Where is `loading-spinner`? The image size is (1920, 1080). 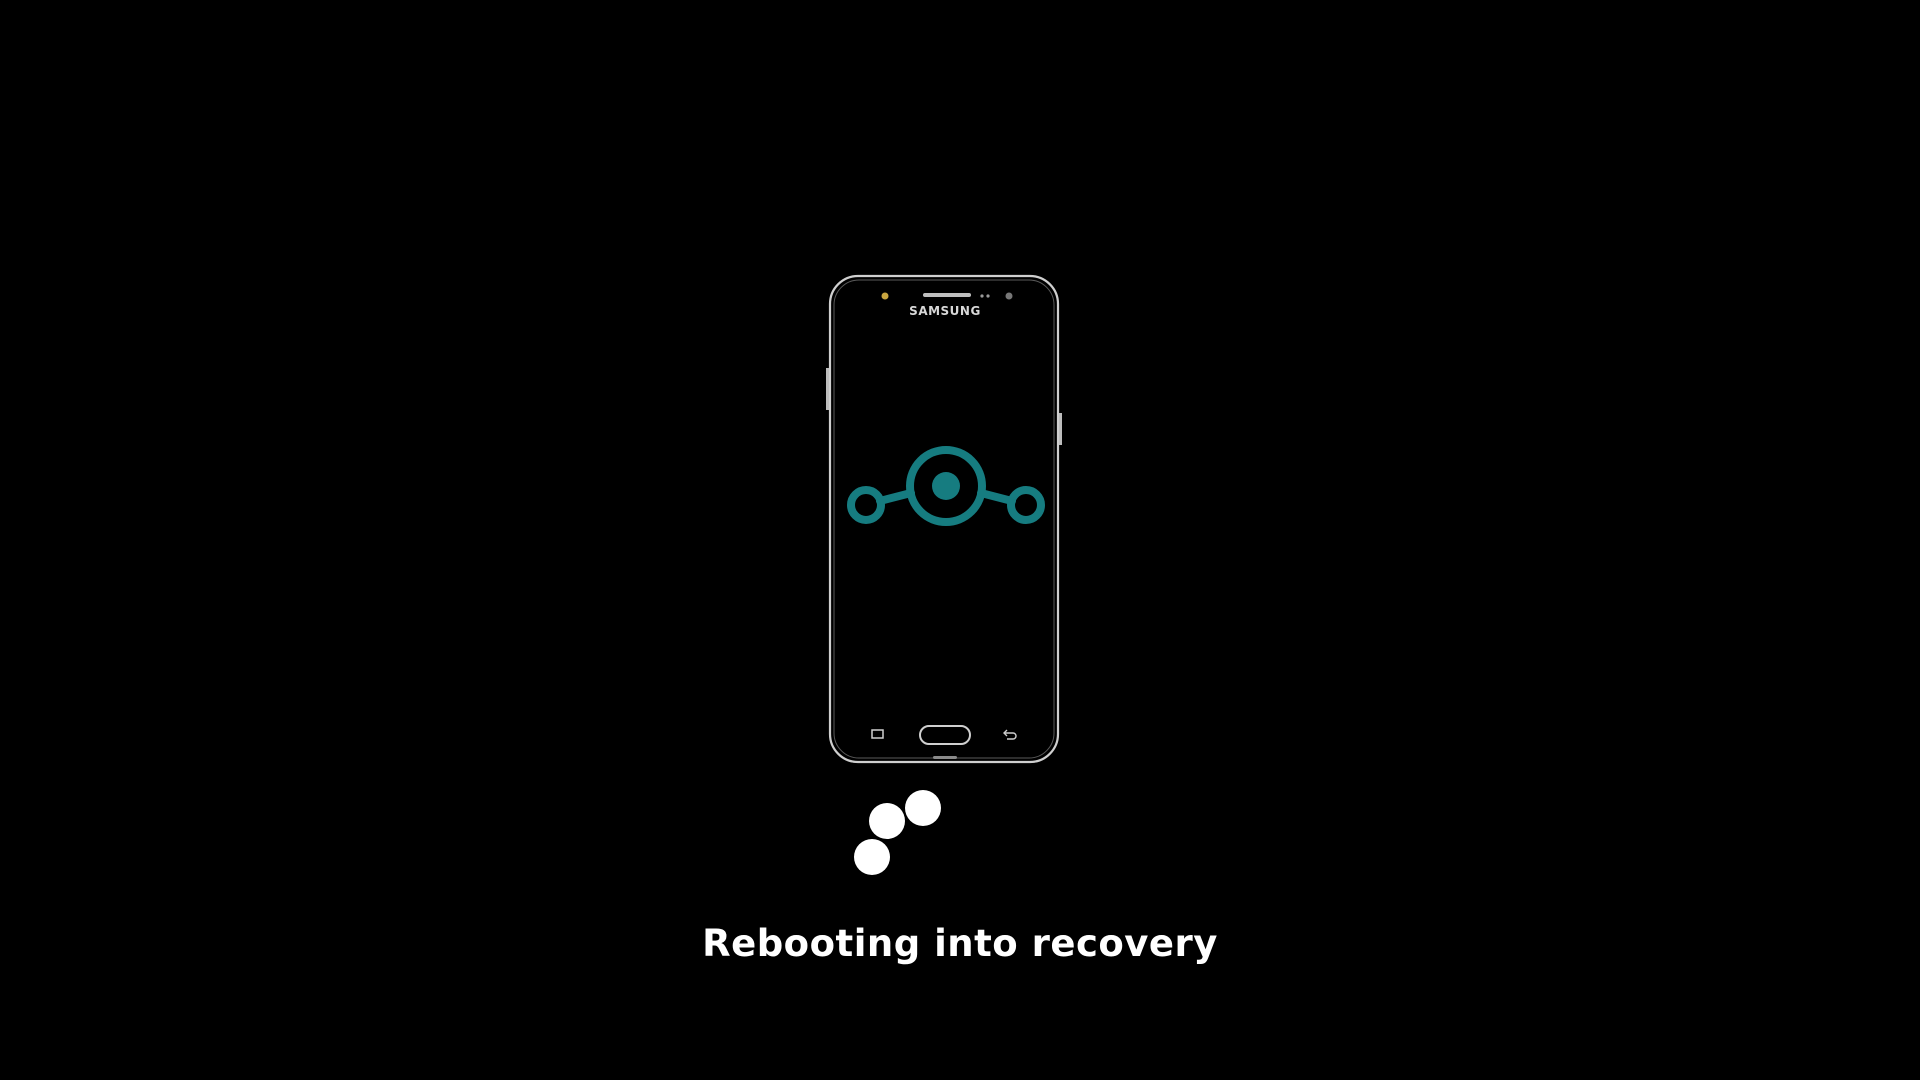
loading-spinner is located at coordinates (900, 830).